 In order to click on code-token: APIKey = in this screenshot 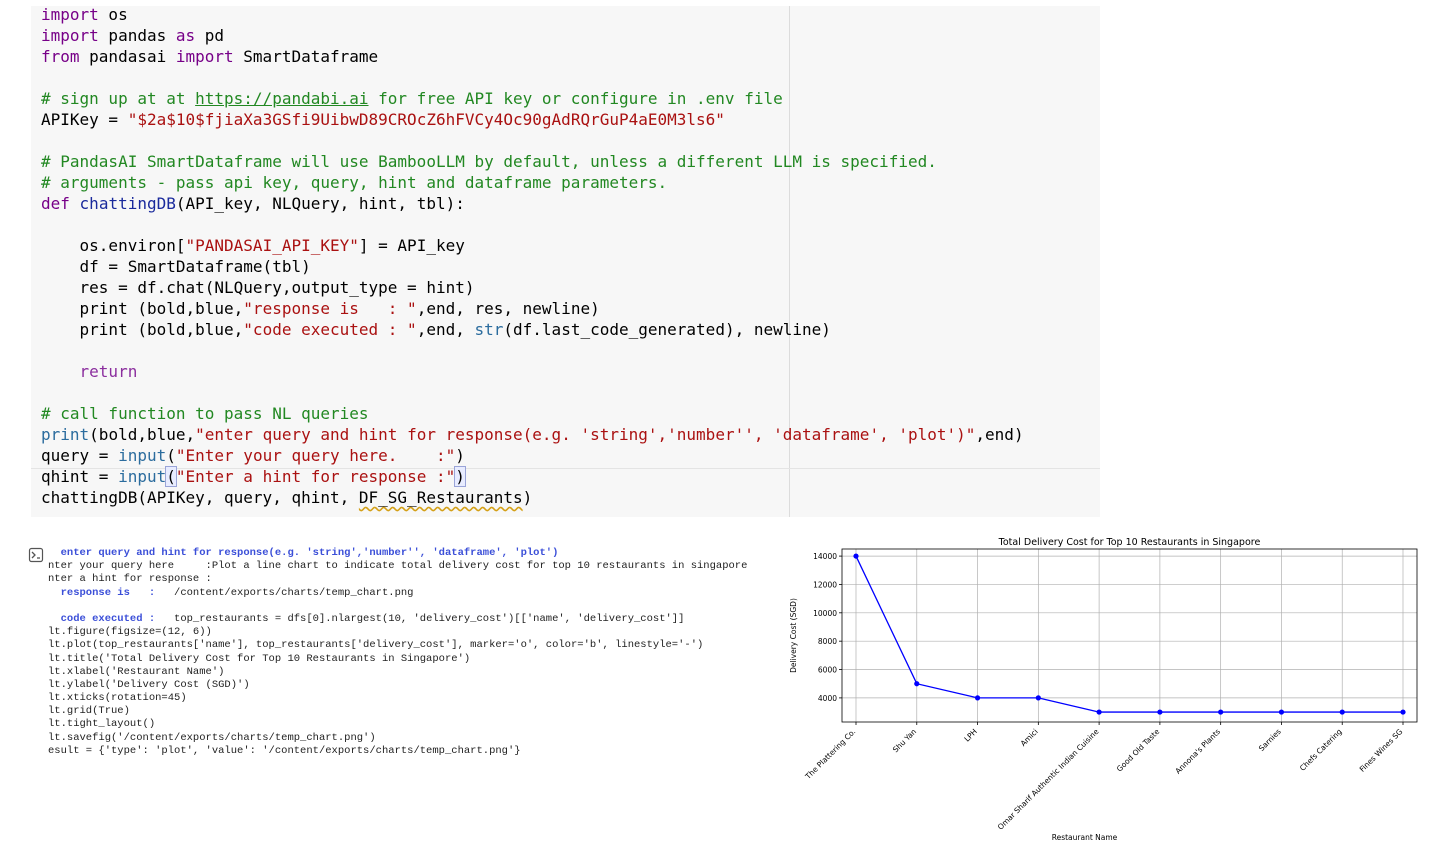, I will do `click(84, 119)`.